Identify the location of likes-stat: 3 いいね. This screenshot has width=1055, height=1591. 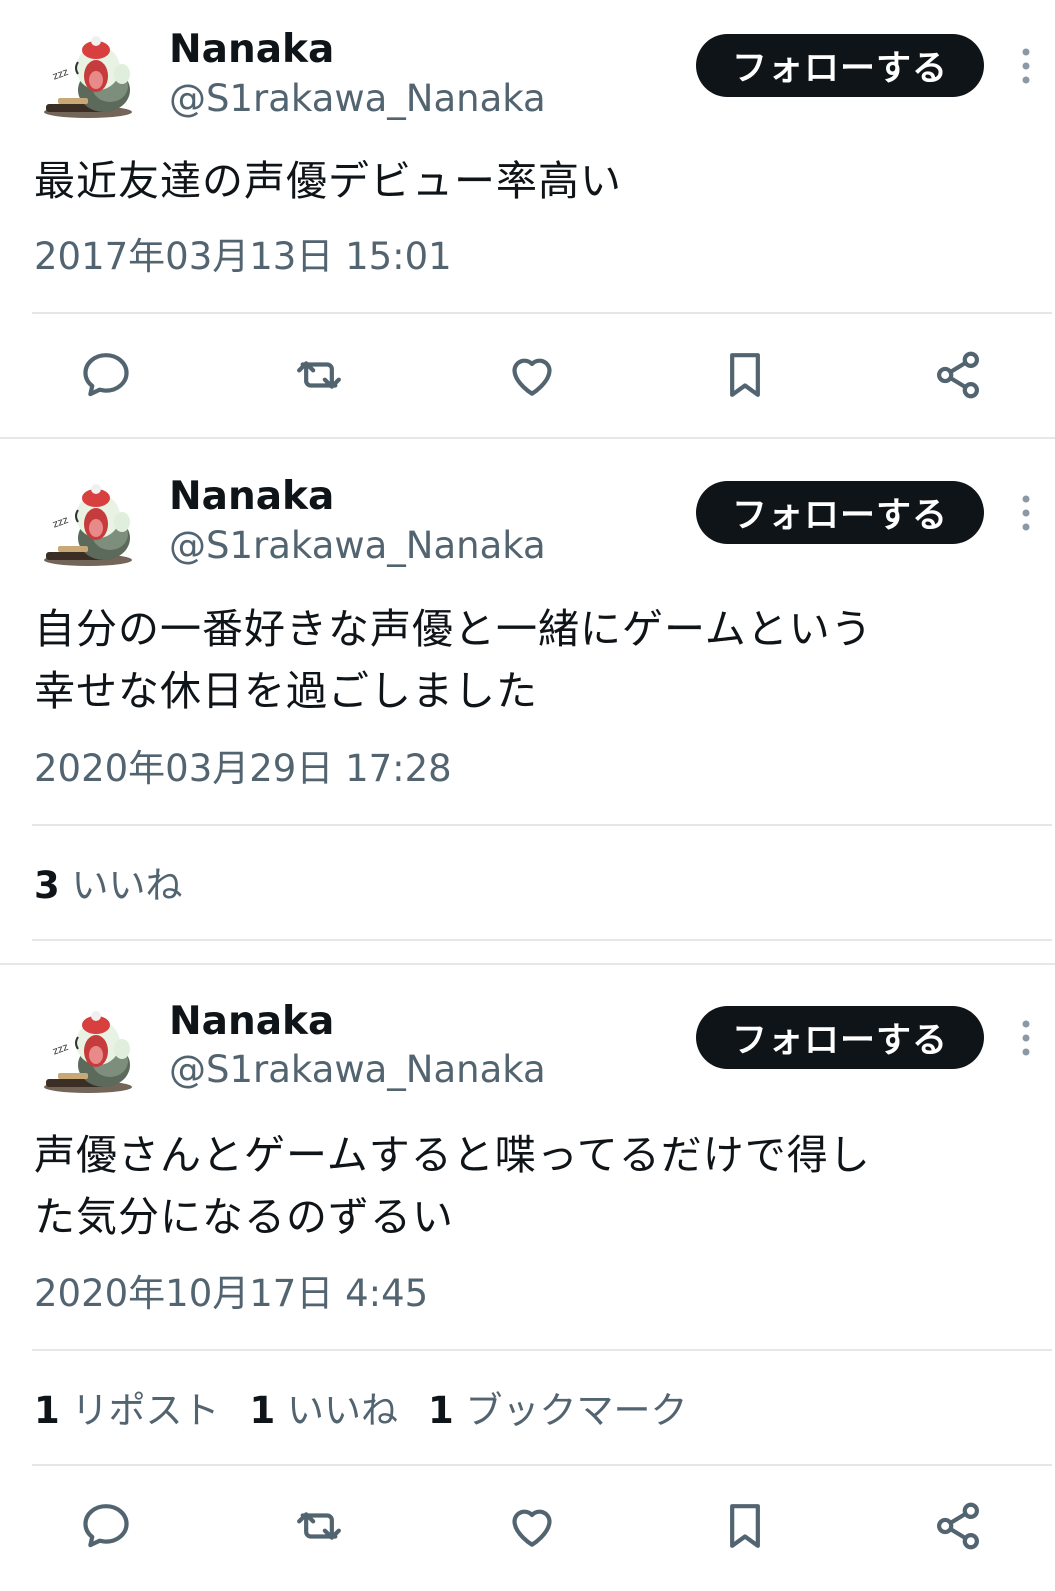
(108, 885).